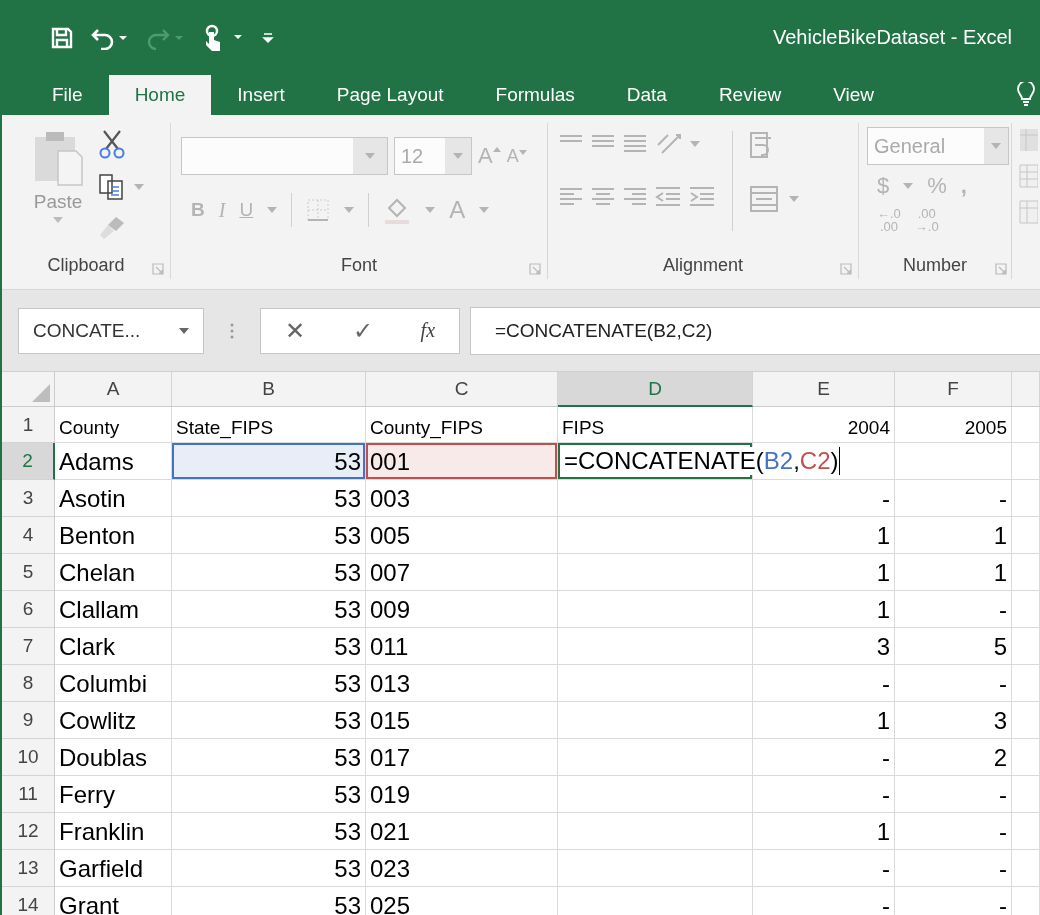 This screenshot has height=915, width=1040. What do you see at coordinates (113, 868) in the screenshot?
I see `table-cell: Garfield` at bounding box center [113, 868].